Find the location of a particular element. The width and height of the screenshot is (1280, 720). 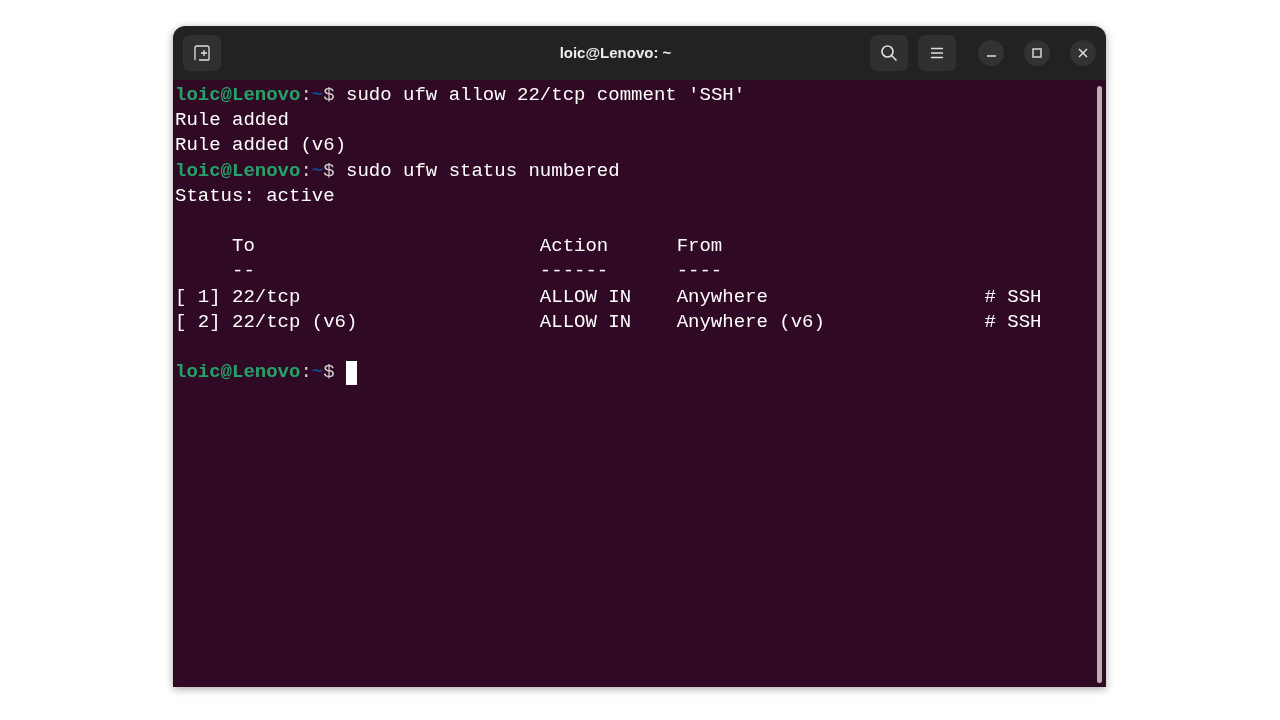

scrollbar is located at coordinates (1099, 384).